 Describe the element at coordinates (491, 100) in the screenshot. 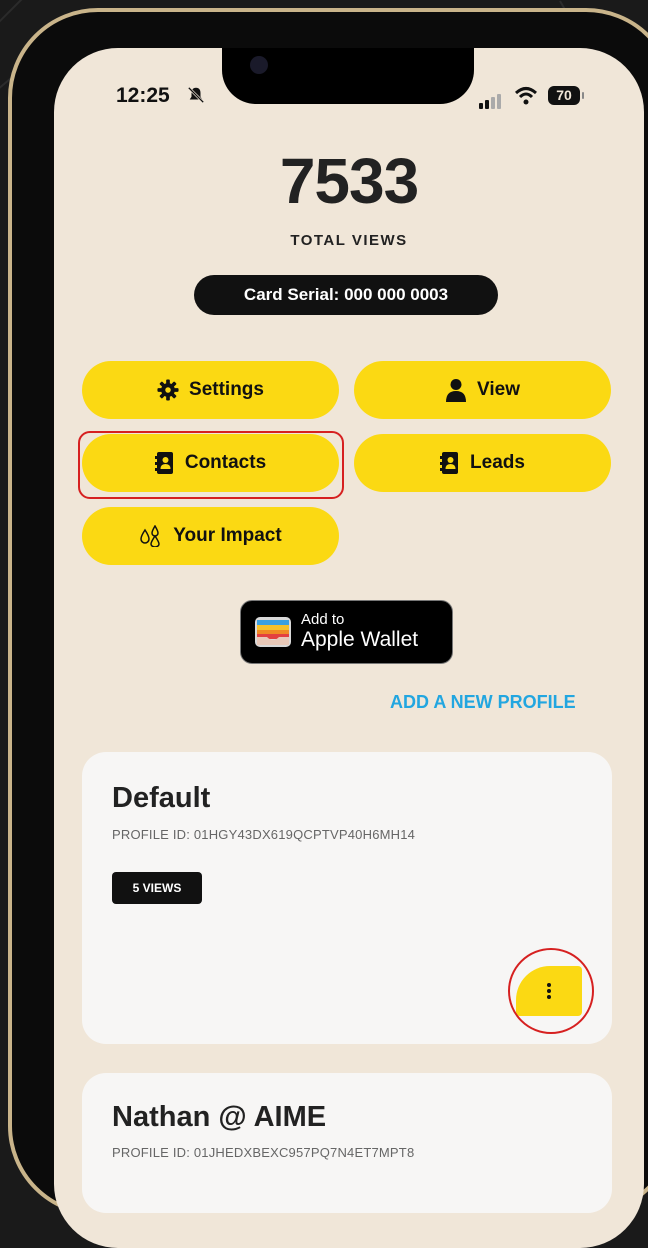

I see `signal-icon` at that location.